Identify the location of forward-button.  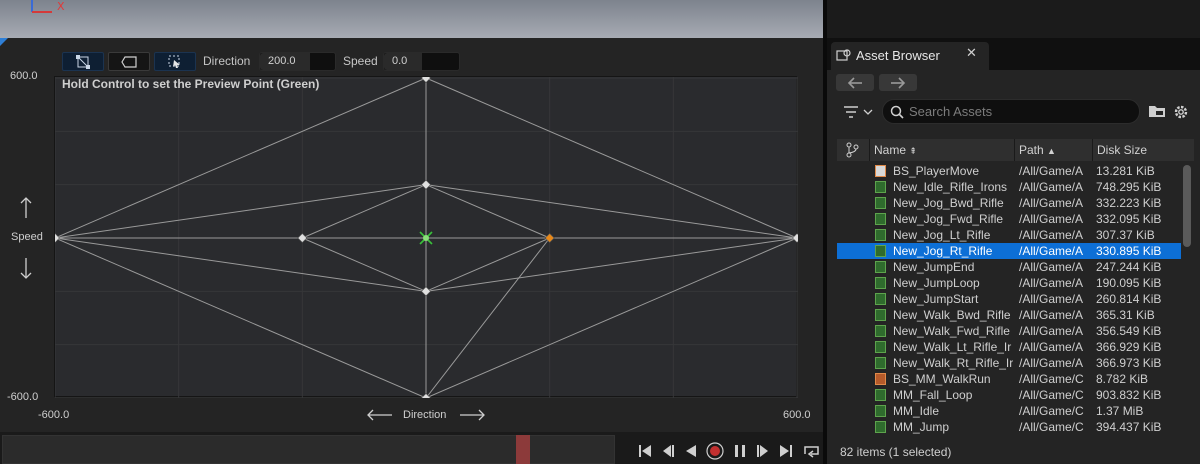
(898, 82).